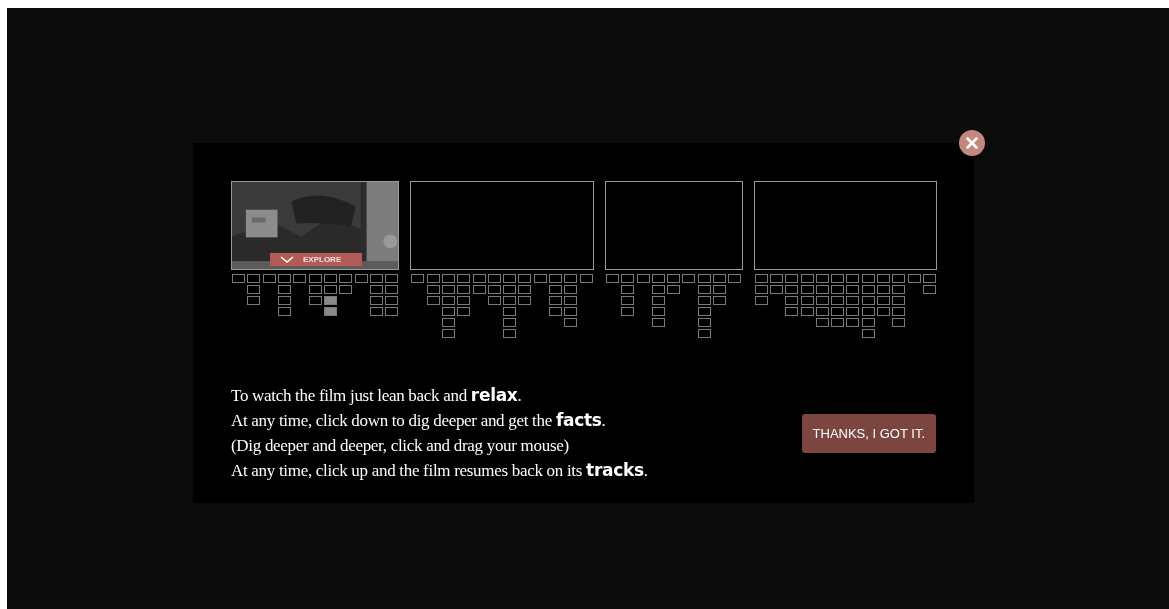 The width and height of the screenshot is (1169, 609). Describe the element at coordinates (868, 433) in the screenshot. I see `thanks-button: THANKS, I GOT IT.` at that location.